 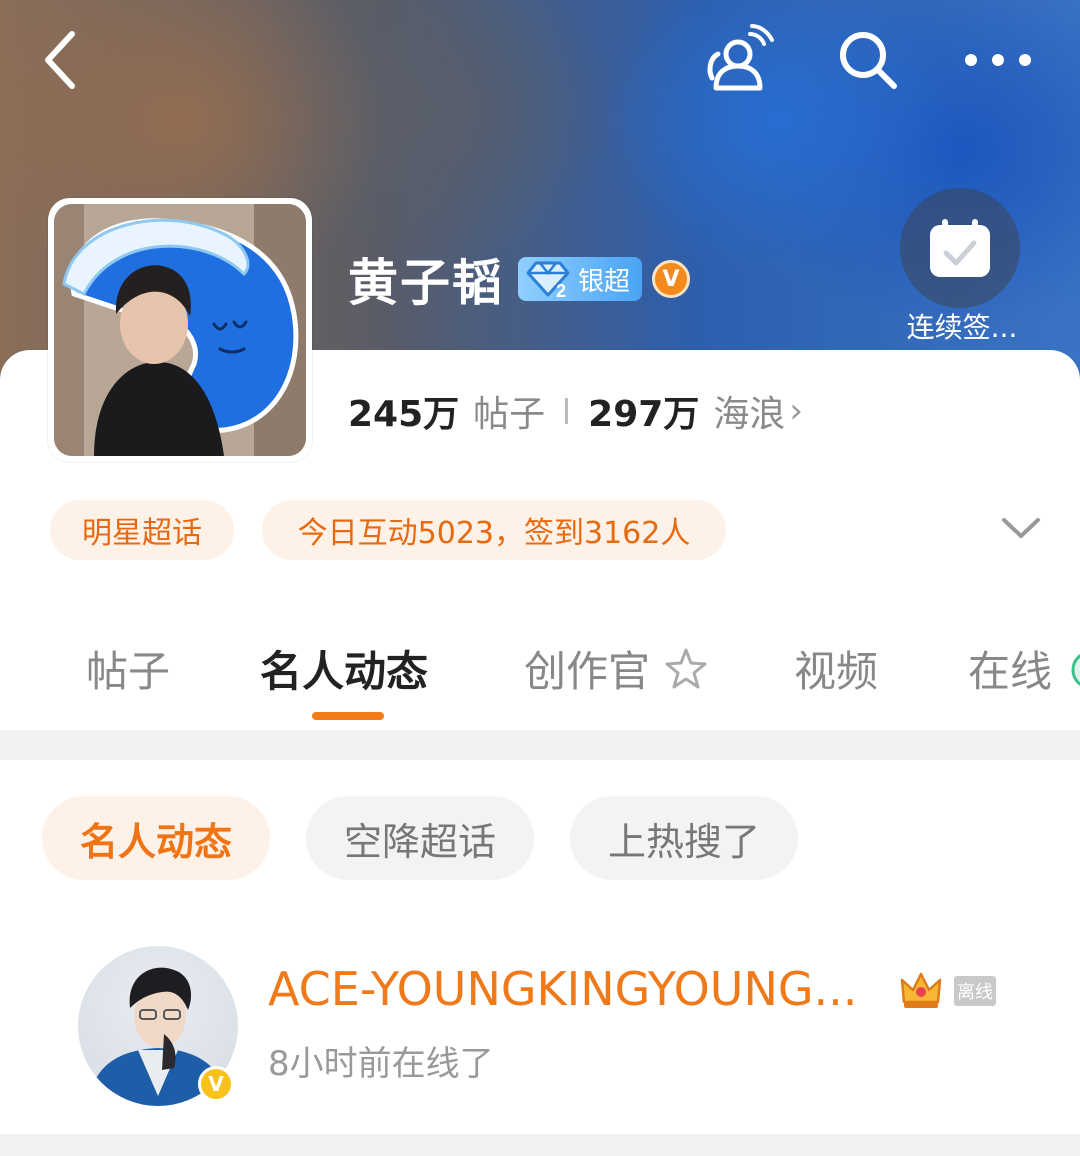 What do you see at coordinates (567, 411) in the screenshot?
I see `stats-separator` at bounding box center [567, 411].